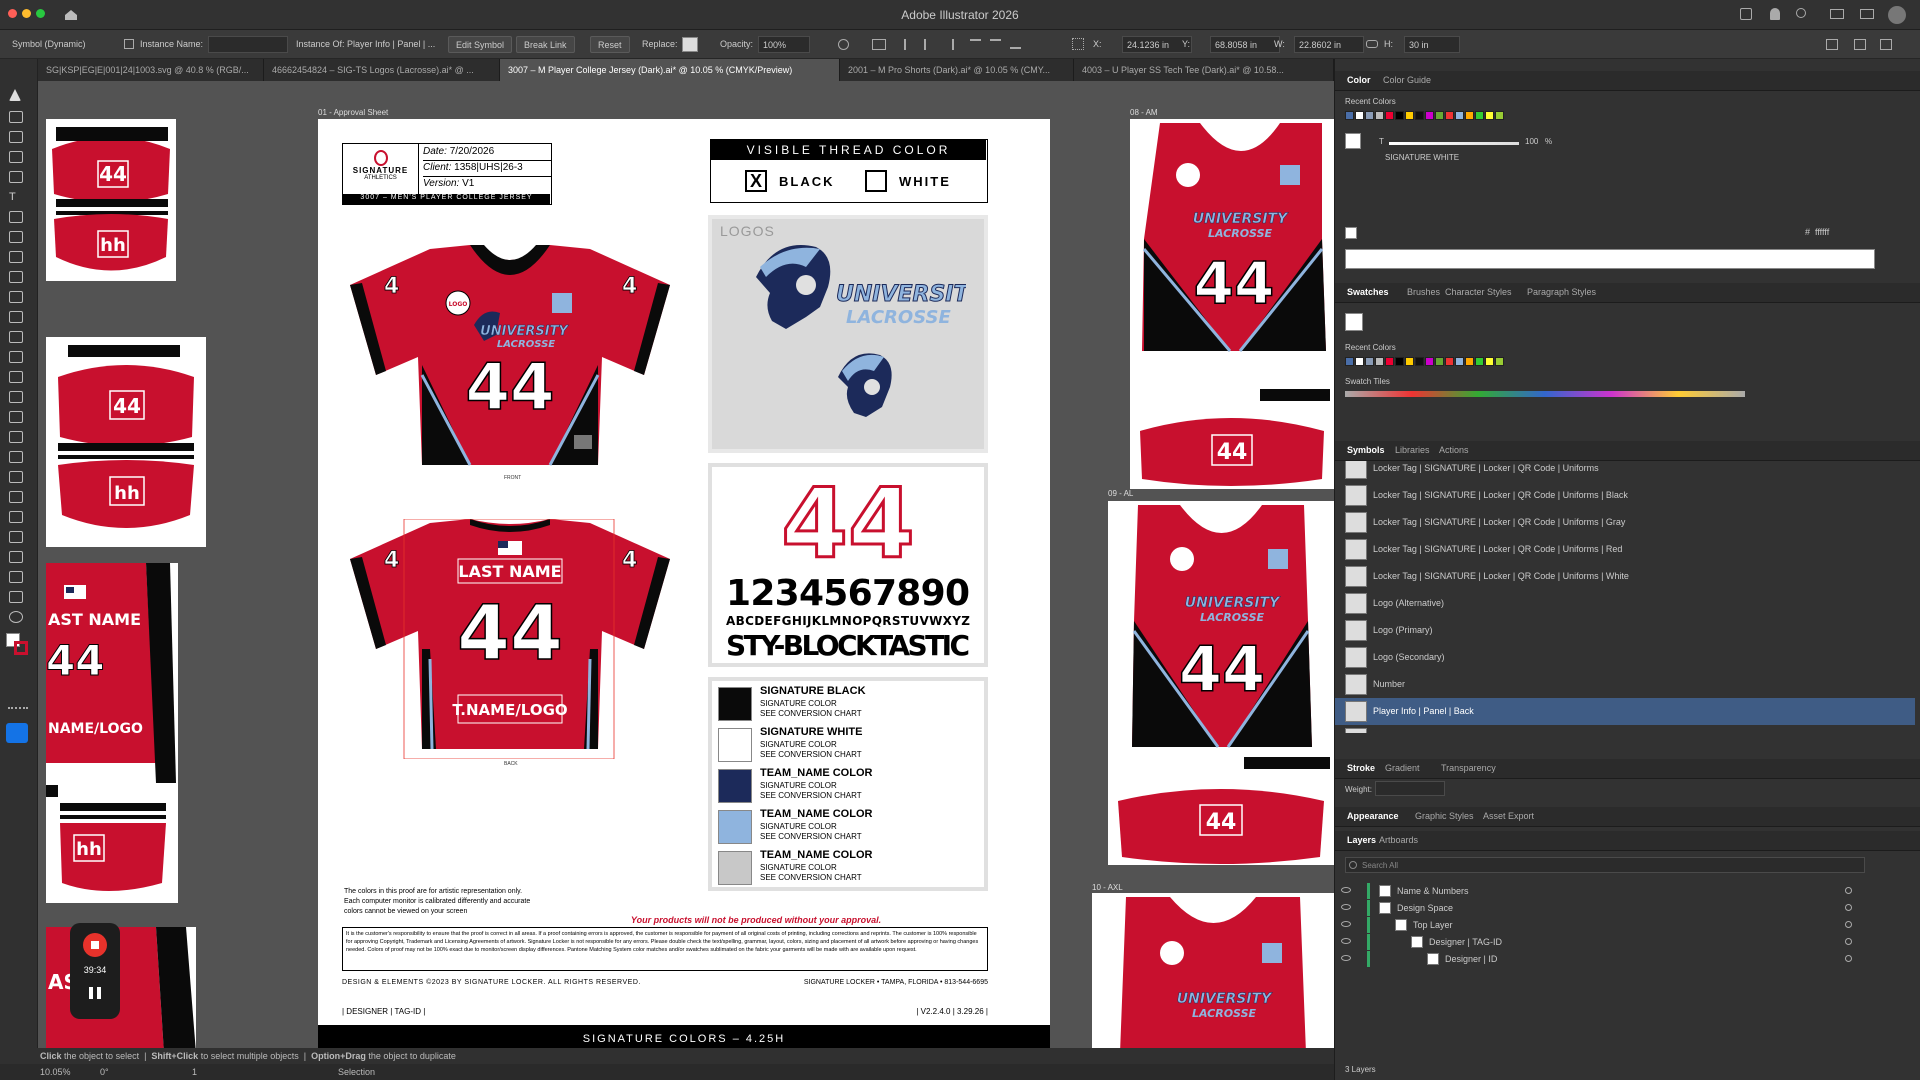 Image resolution: width=1920 pixels, height=1080 pixels. What do you see at coordinates (1545, 394) in the screenshot?
I see `swatch-tiles-row` at bounding box center [1545, 394].